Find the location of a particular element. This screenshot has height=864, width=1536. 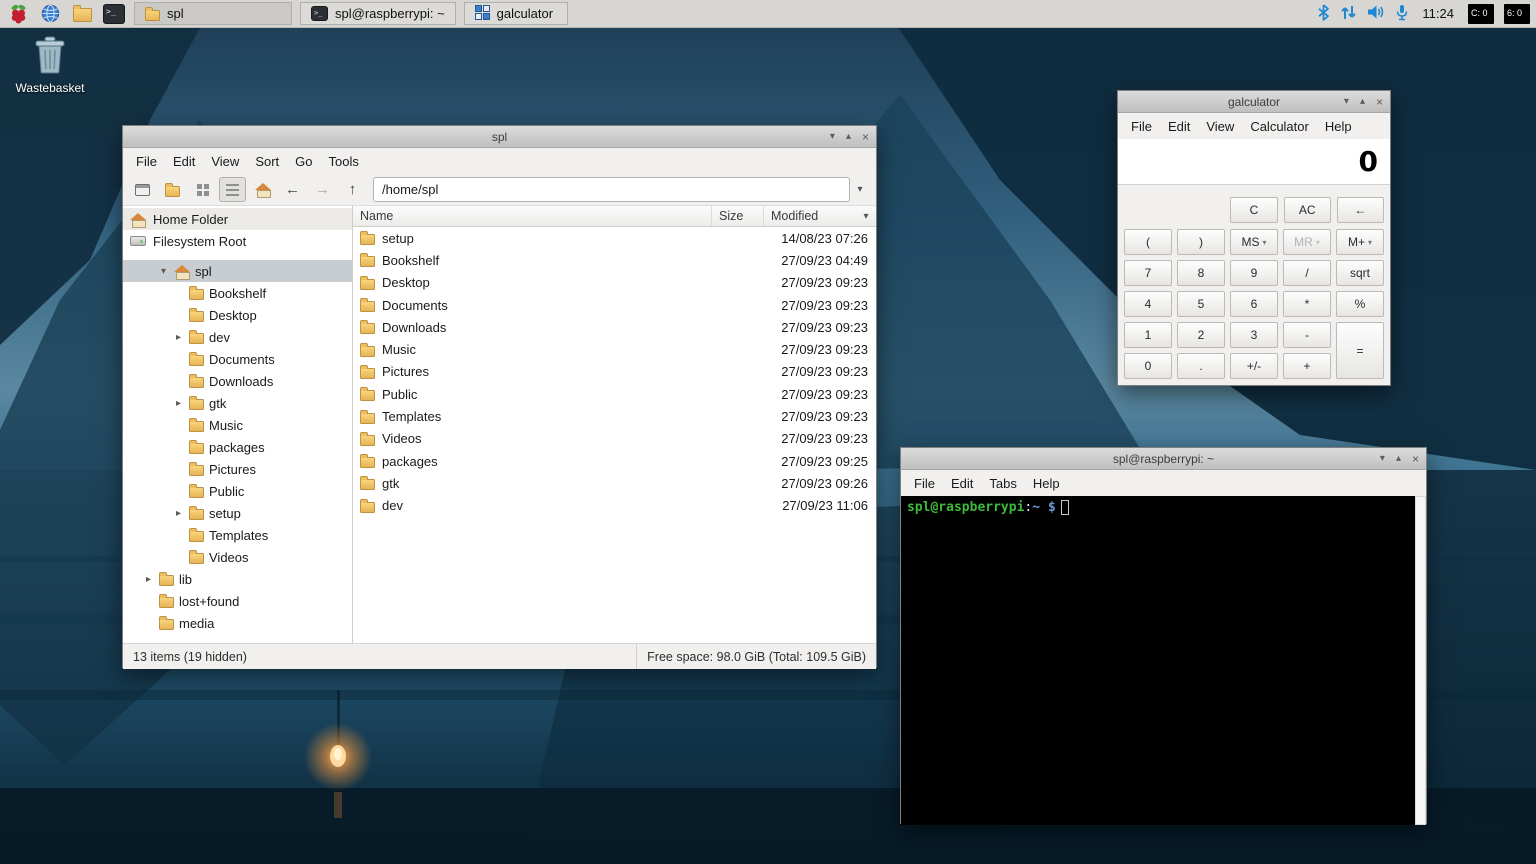

file-row-videos: Videos 27/09/23 09:23 is located at coordinates (614, 439).